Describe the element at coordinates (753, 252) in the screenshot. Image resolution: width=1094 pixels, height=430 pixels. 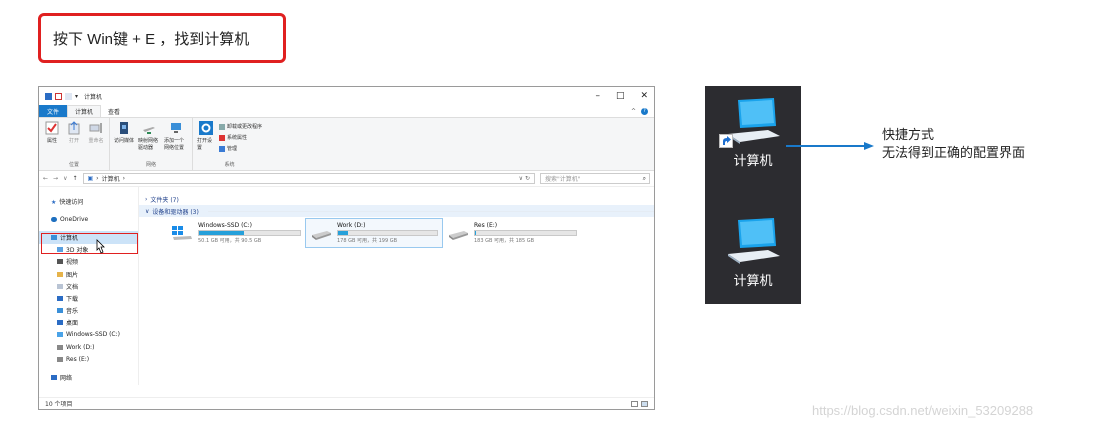
I see `desktop-icon-computer: 计算机` at that location.